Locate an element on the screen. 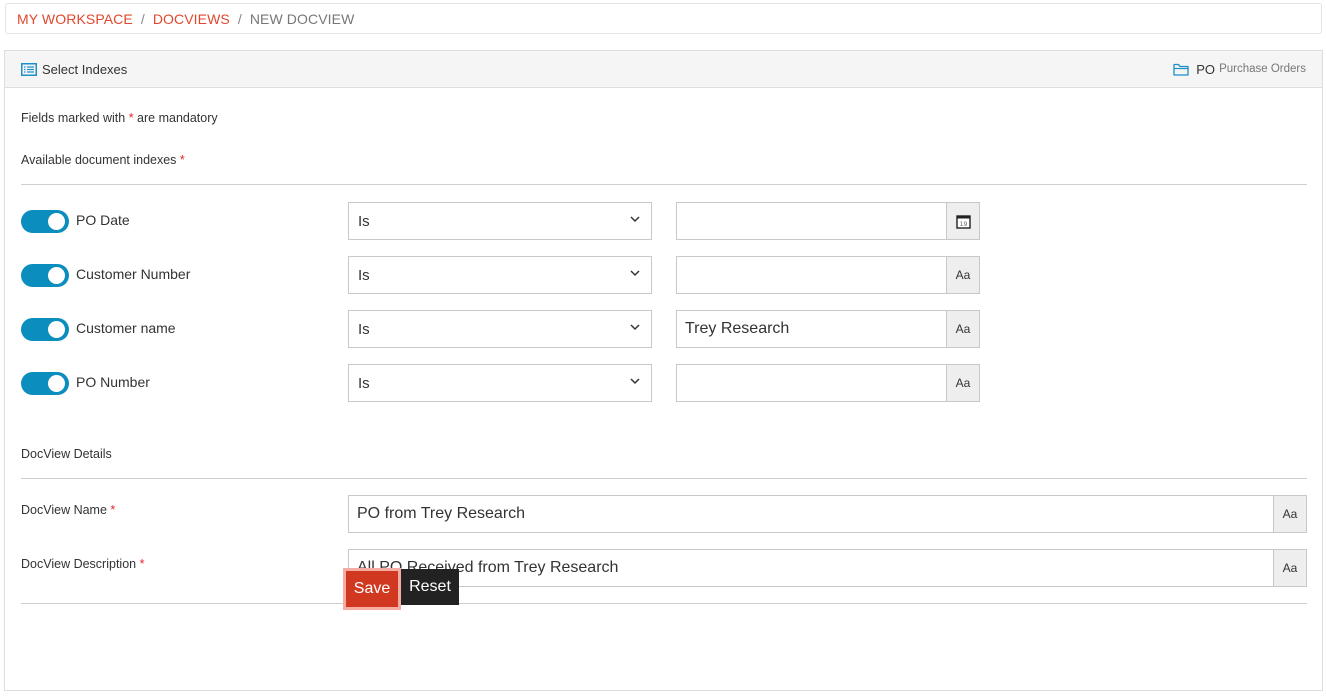  docview-name-input is located at coordinates (810, 514).